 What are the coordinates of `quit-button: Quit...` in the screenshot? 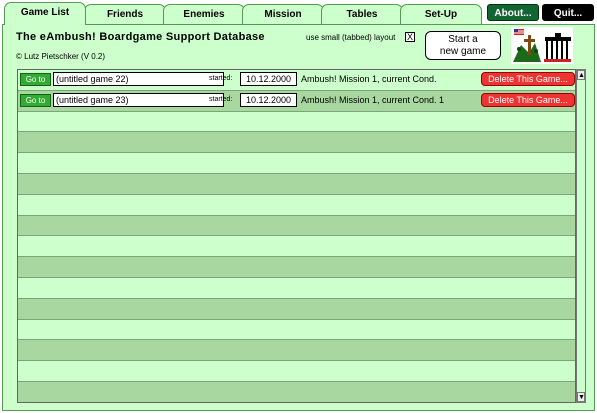 It's located at (568, 12).